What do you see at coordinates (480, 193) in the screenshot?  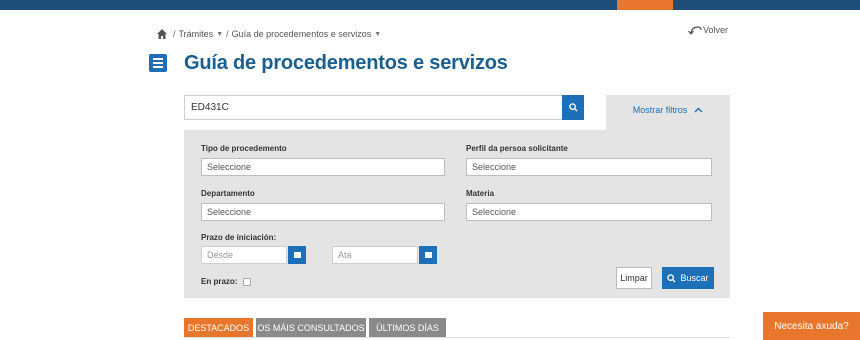 I see `materia-label: Materia` at bounding box center [480, 193].